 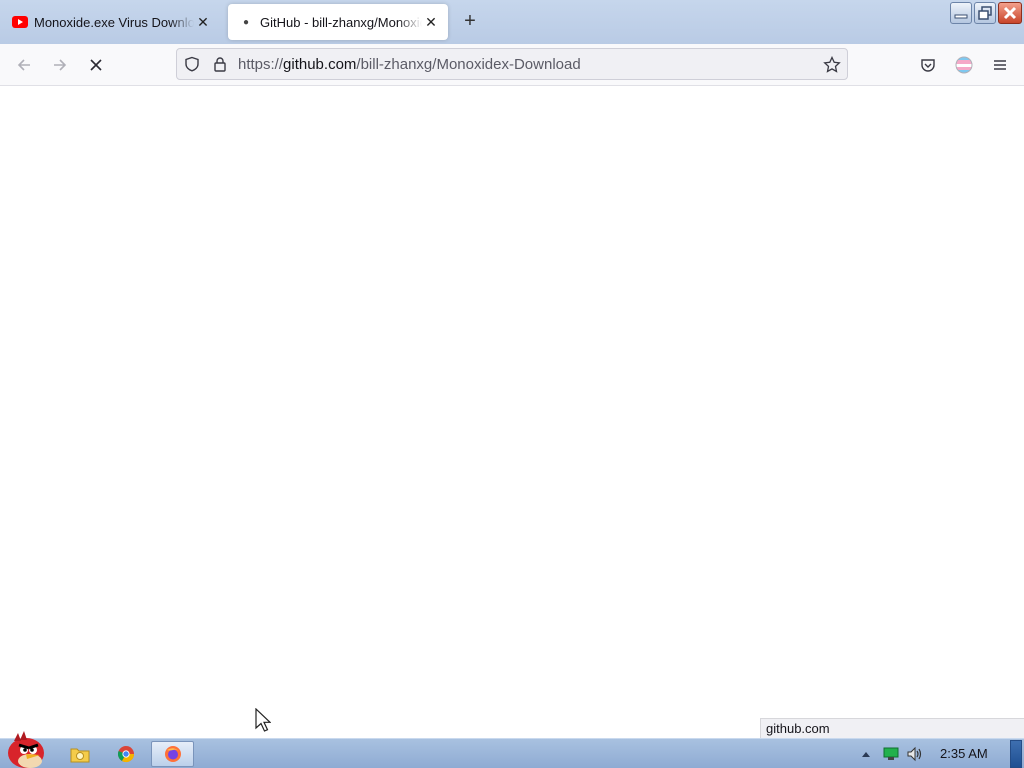 I want to click on account-button, so click(x=964, y=65).